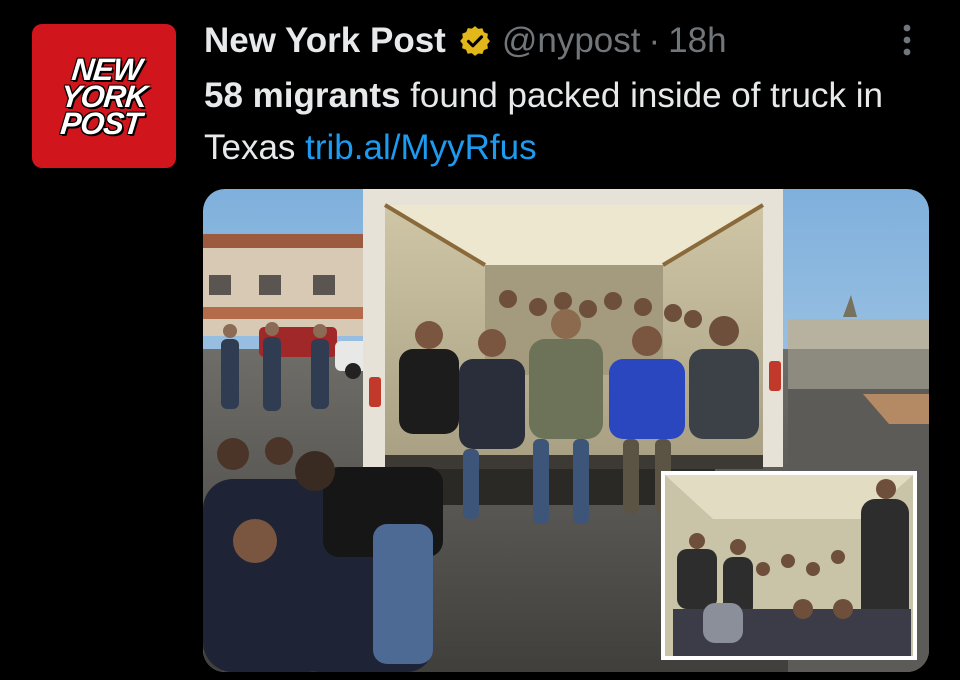 Image resolution: width=960 pixels, height=680 pixels. What do you see at coordinates (420, 147) in the screenshot?
I see `tweet-link: trib.al/MyyRfus` at bounding box center [420, 147].